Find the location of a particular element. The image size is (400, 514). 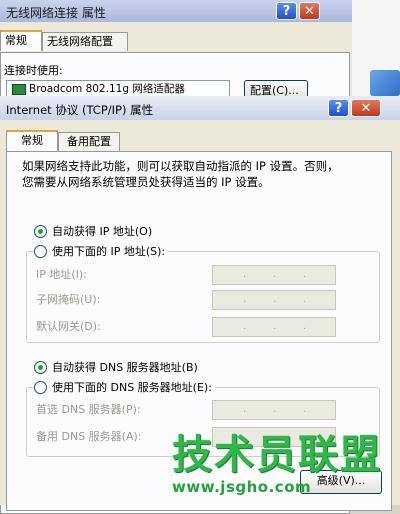

auto-ip-radio: 自动获得 IP 地址(O) is located at coordinates (93, 231).